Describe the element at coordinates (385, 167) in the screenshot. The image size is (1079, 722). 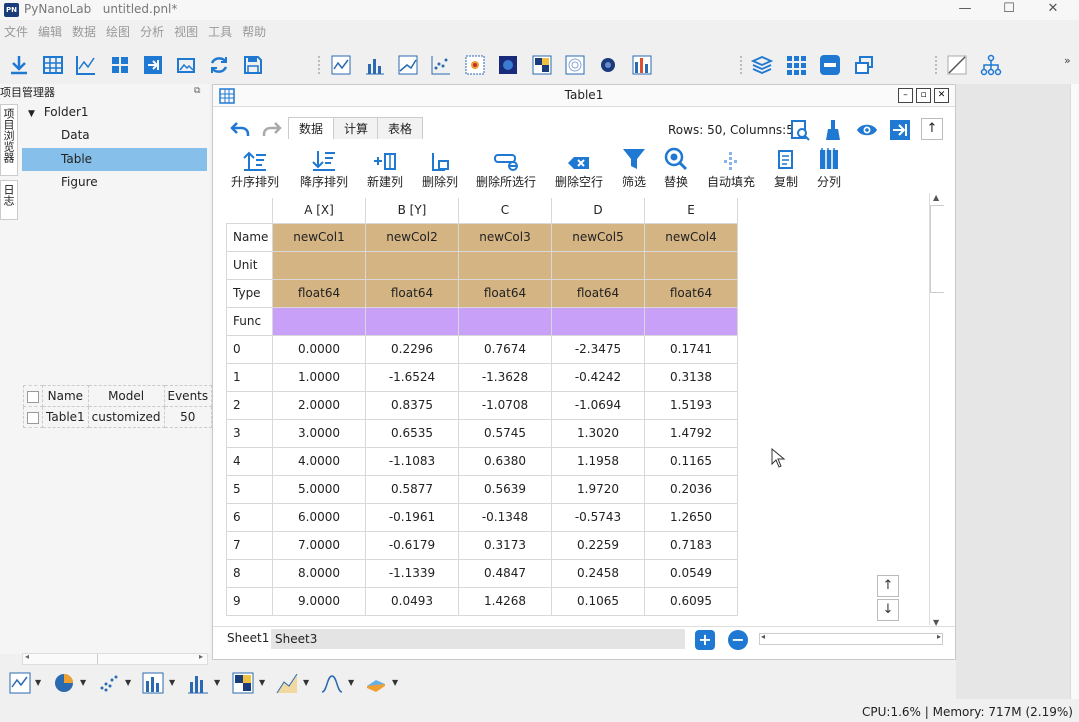
I see `new-column-button: 新建列` at that location.